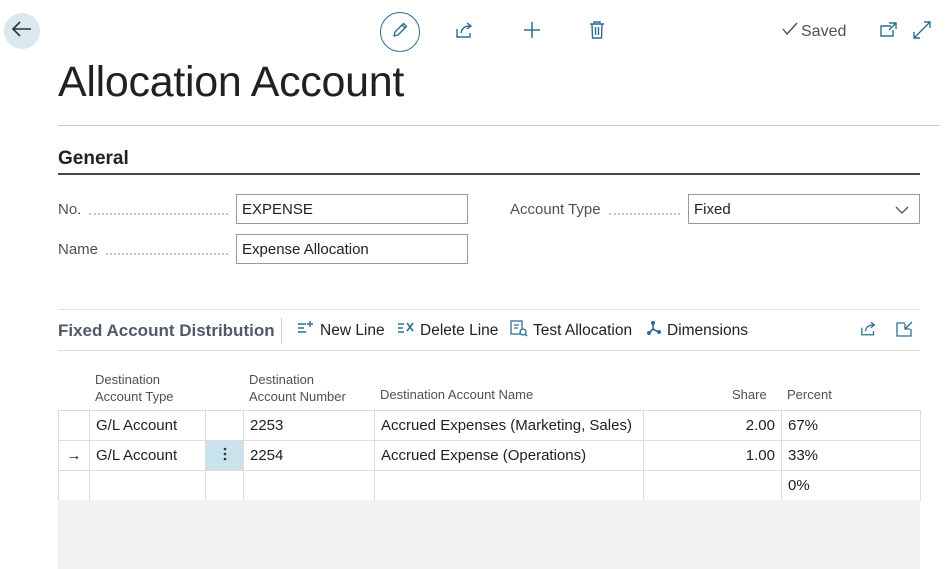  Describe the element at coordinates (712, 455) in the screenshot. I see `cell-share: 1.00` at that location.